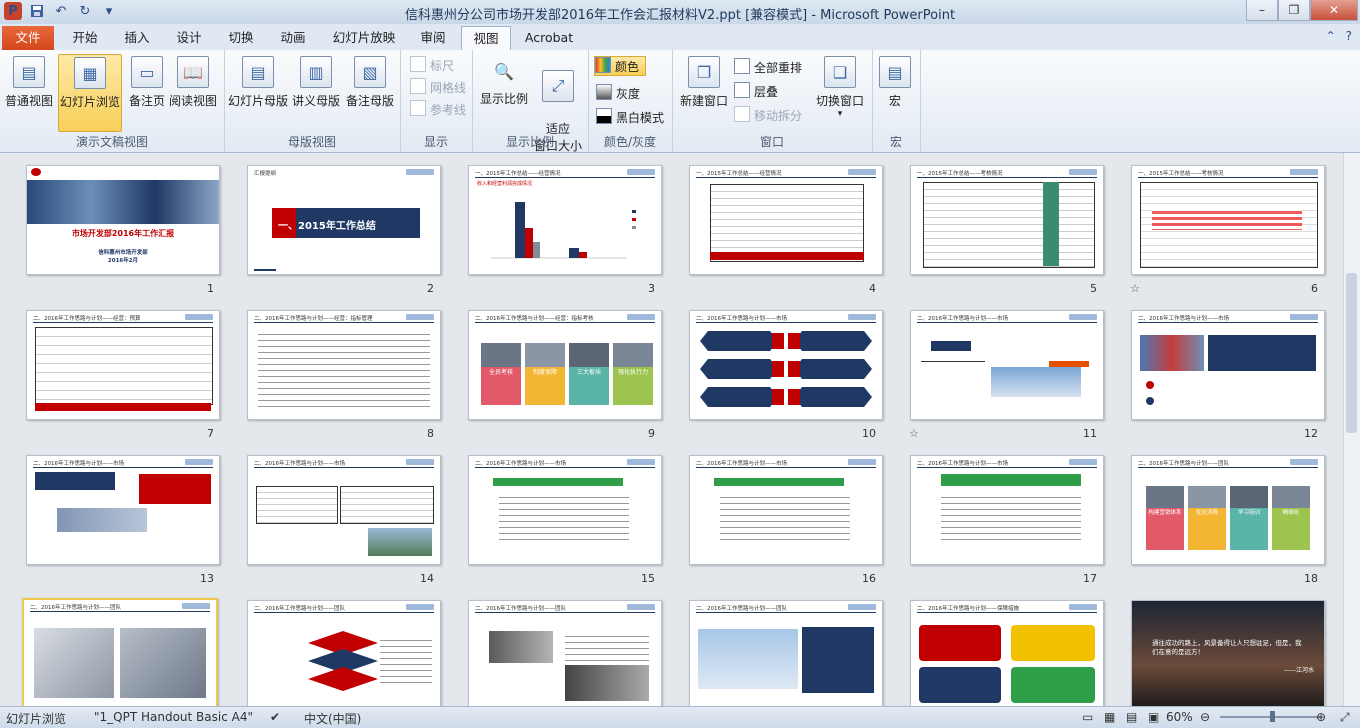 This screenshot has height=728, width=1360. I want to click on slide-number: 6, so click(1314, 288).